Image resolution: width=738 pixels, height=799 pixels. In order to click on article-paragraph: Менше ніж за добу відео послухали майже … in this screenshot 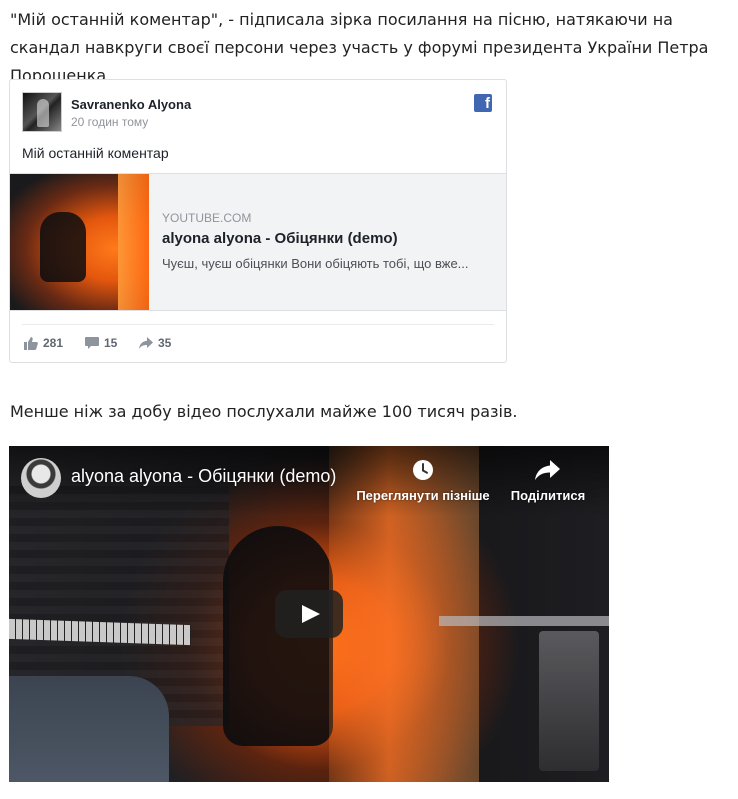, I will do `click(264, 411)`.